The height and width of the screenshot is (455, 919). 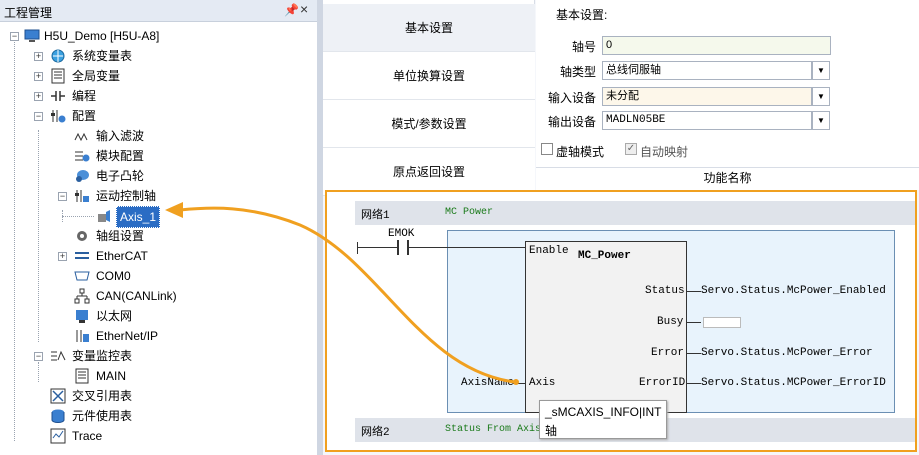 I want to click on tree-label: 轴组设置, so click(x=120, y=236).